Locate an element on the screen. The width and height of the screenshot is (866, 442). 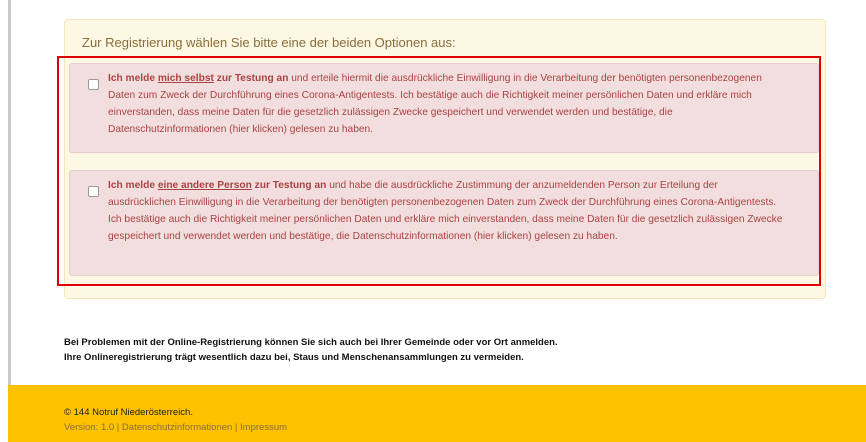
footer-copyright: © 144 Notruf Niederösterreich. is located at coordinates (128, 412).